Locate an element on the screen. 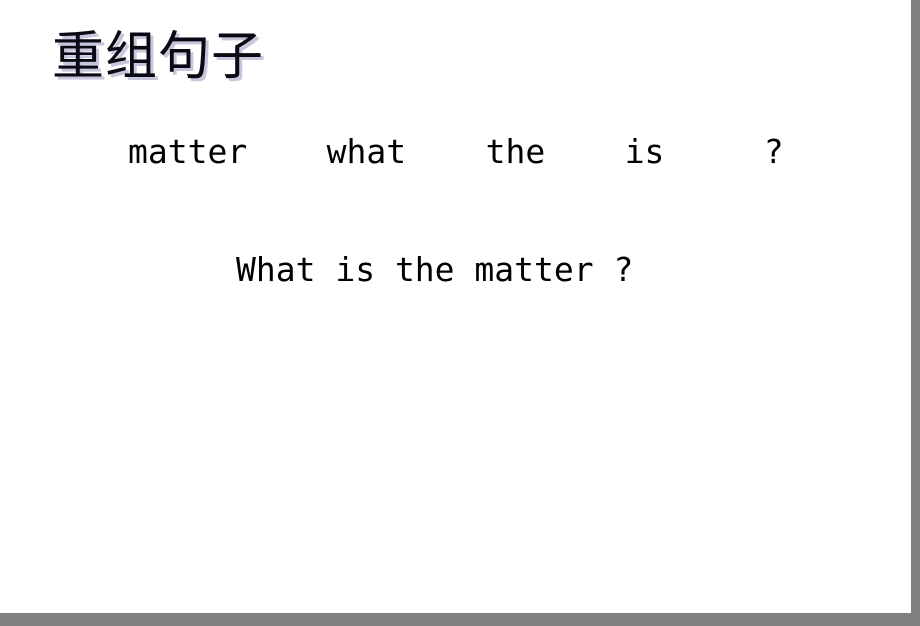  answer-sentence-line: What is the matter ? is located at coordinates (435, 269).